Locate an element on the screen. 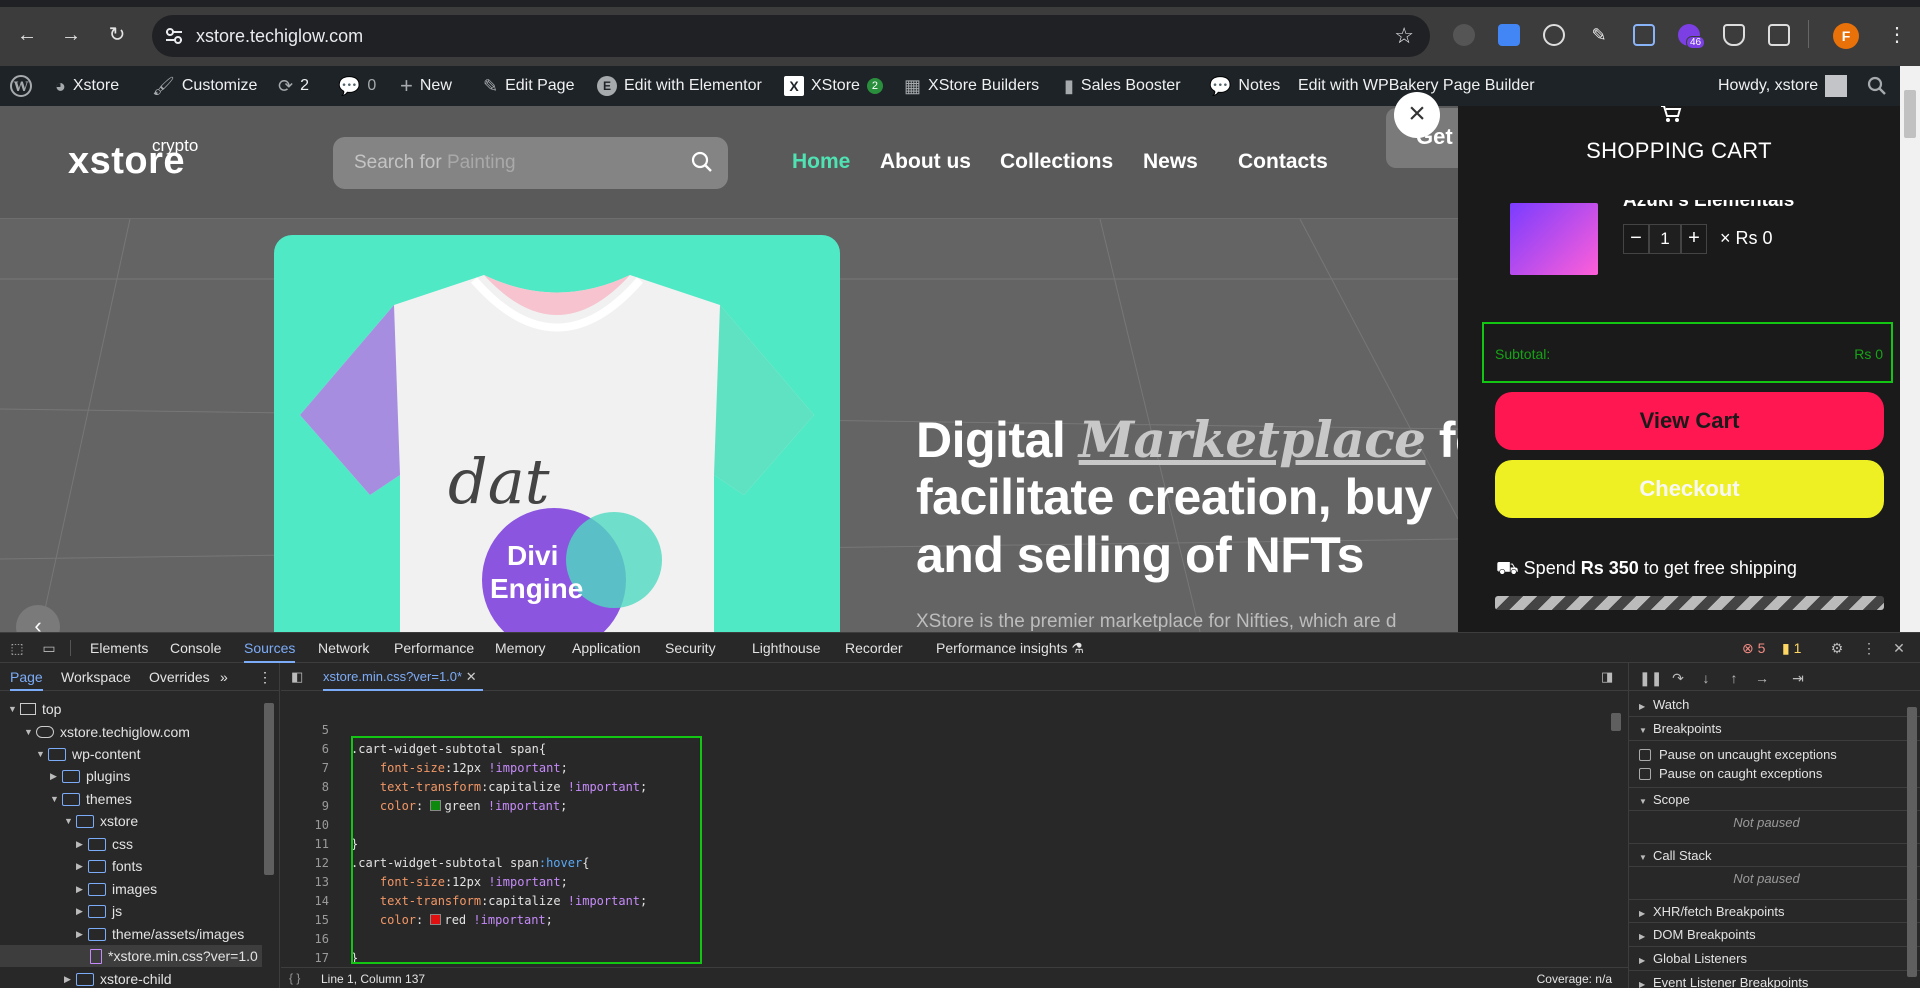  checkout-button: Checkout is located at coordinates (1689, 489).